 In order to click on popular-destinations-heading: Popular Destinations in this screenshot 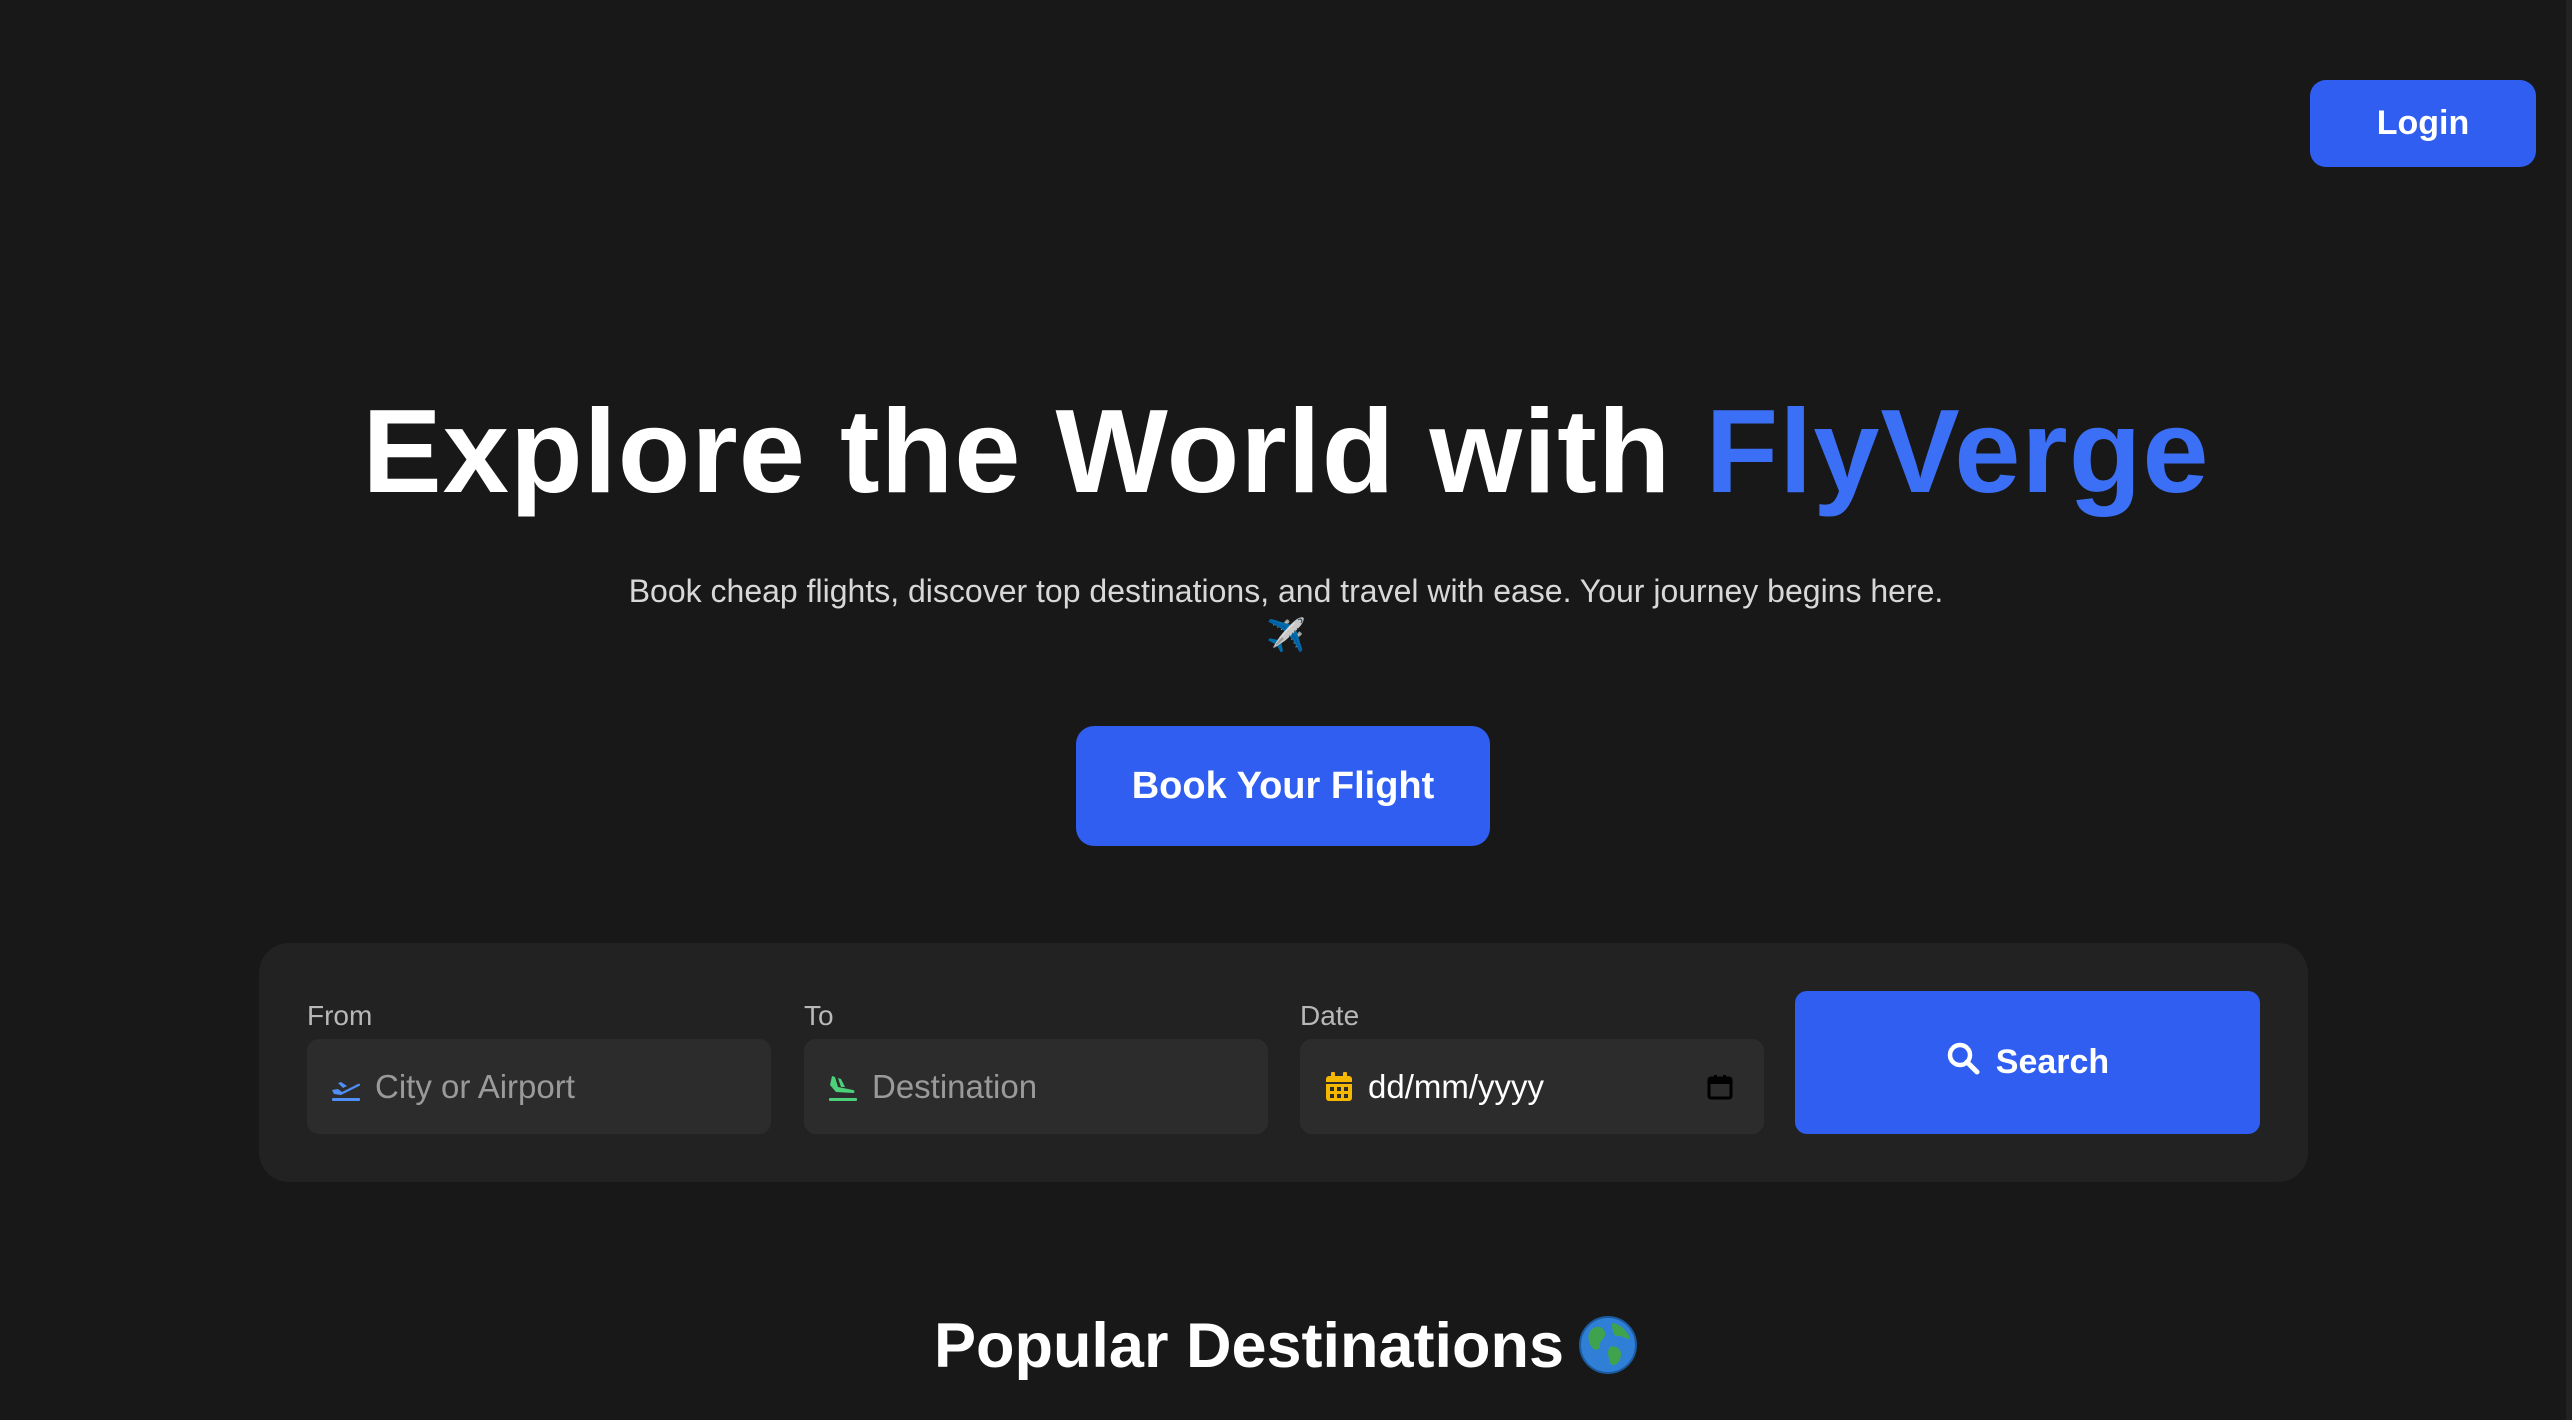, I will do `click(1286, 1346)`.